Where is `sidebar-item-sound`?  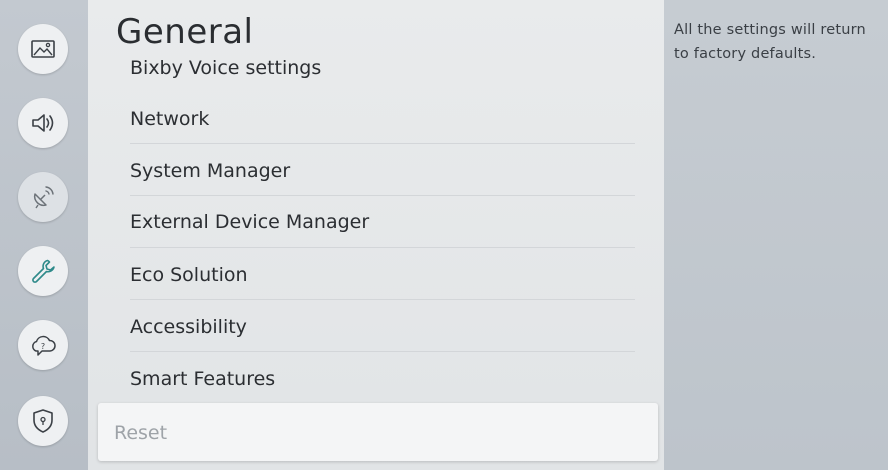 sidebar-item-sound is located at coordinates (43, 123).